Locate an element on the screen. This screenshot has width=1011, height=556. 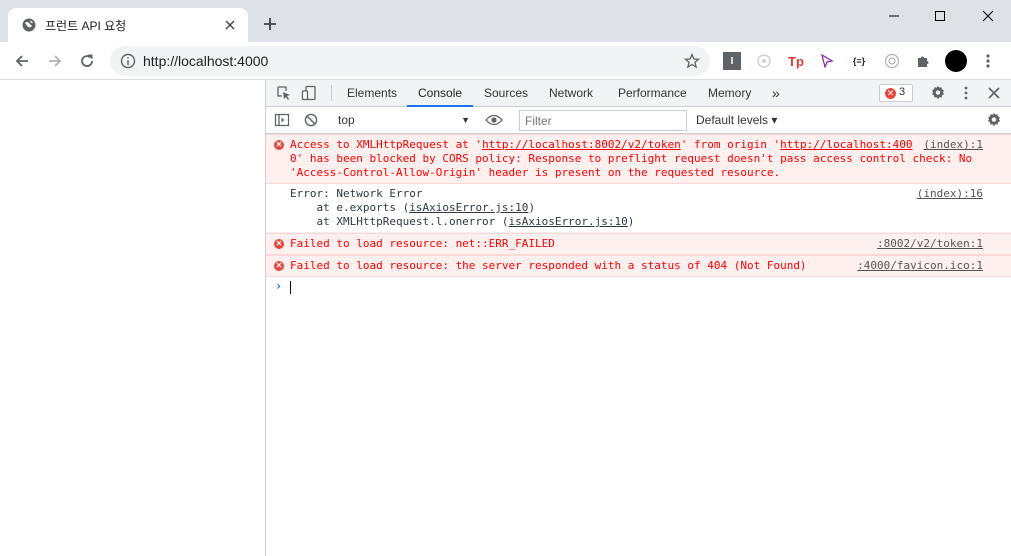
log-levels-dropdown: Default levels ▾ is located at coordinates (736, 120).